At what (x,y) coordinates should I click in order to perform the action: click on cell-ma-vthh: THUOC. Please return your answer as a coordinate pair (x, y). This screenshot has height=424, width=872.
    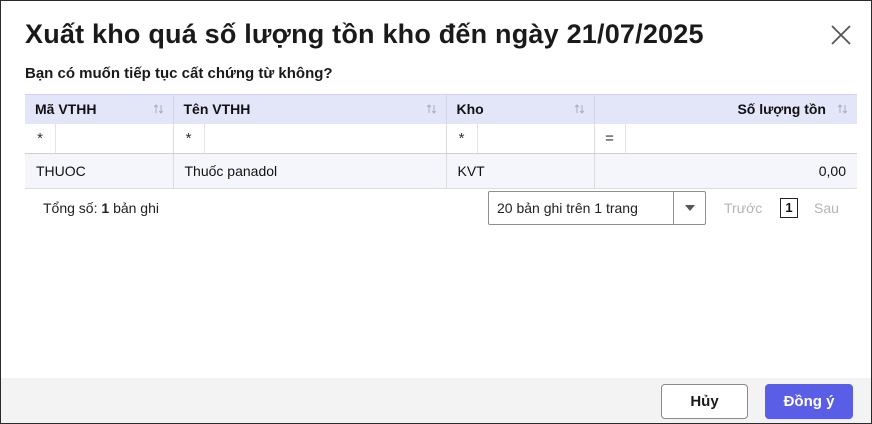
    Looking at the image, I should click on (99, 171).